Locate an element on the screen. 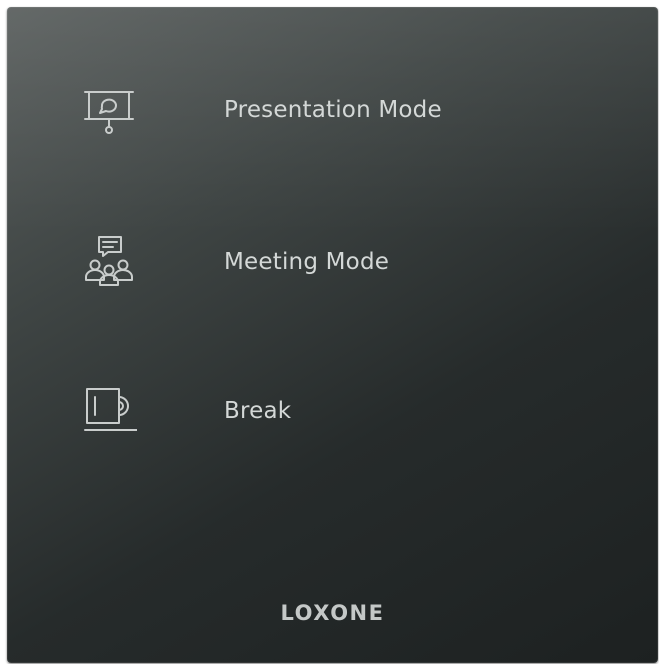 The height and width of the screenshot is (664, 659). presentation-mode-label: Presentation Mode is located at coordinates (333, 110).